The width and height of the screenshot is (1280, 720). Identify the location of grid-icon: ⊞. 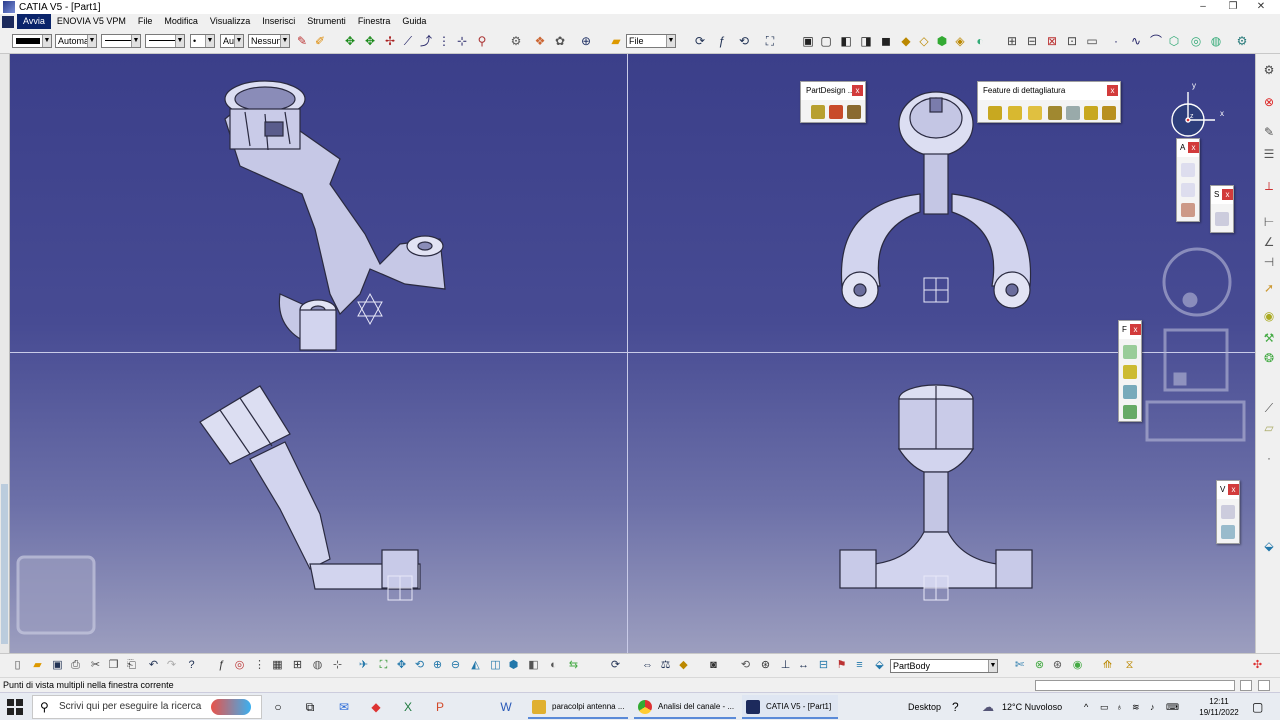
(297, 665).